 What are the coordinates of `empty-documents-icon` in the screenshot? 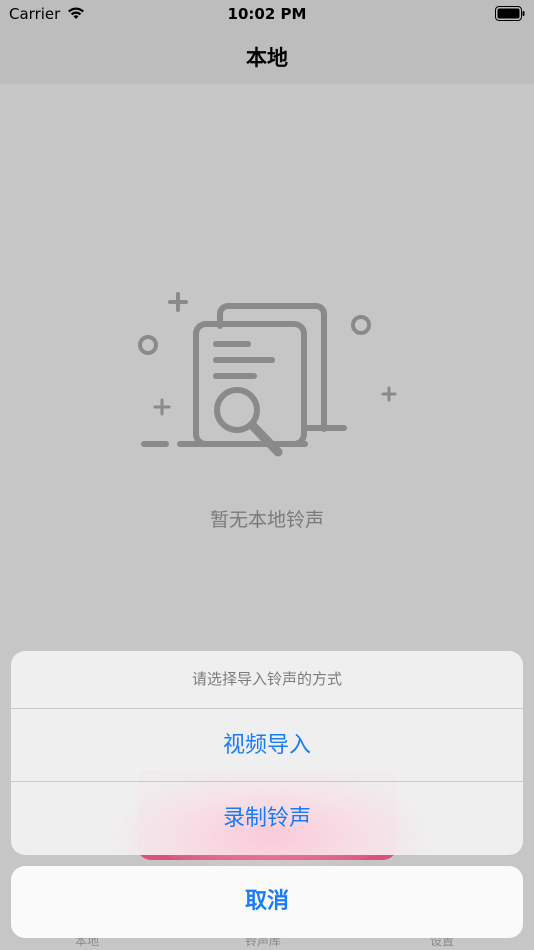 It's located at (267, 374).